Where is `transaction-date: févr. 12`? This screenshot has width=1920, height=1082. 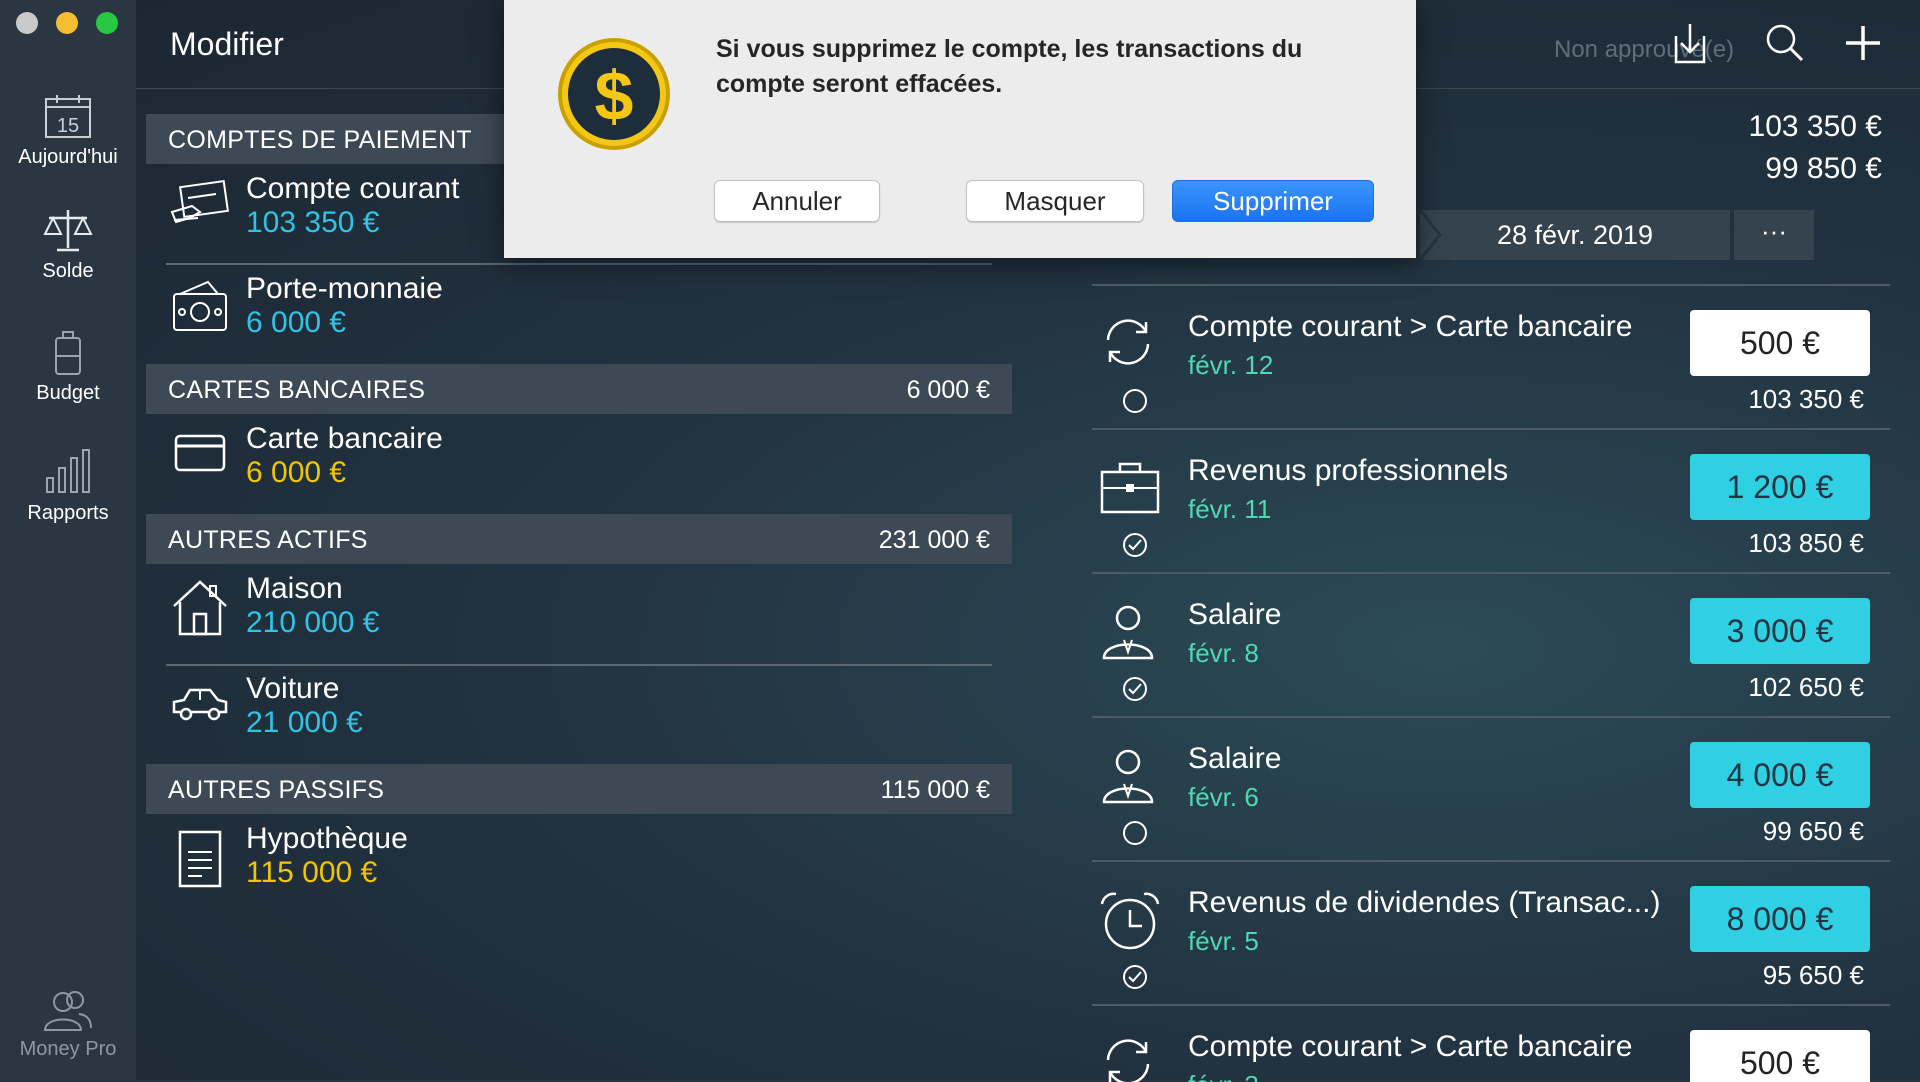
transaction-date: févr. 12 is located at coordinates (1231, 365).